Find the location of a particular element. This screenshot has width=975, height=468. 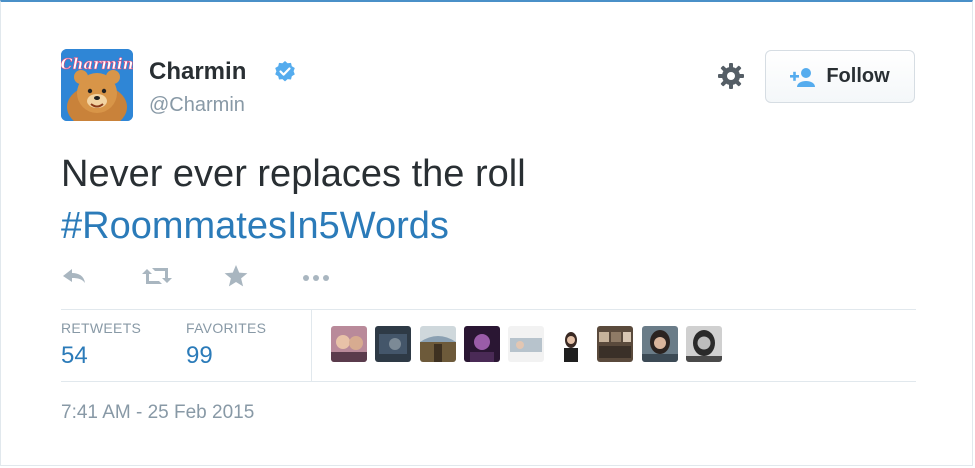

author-handle: @Charmin is located at coordinates (197, 105).